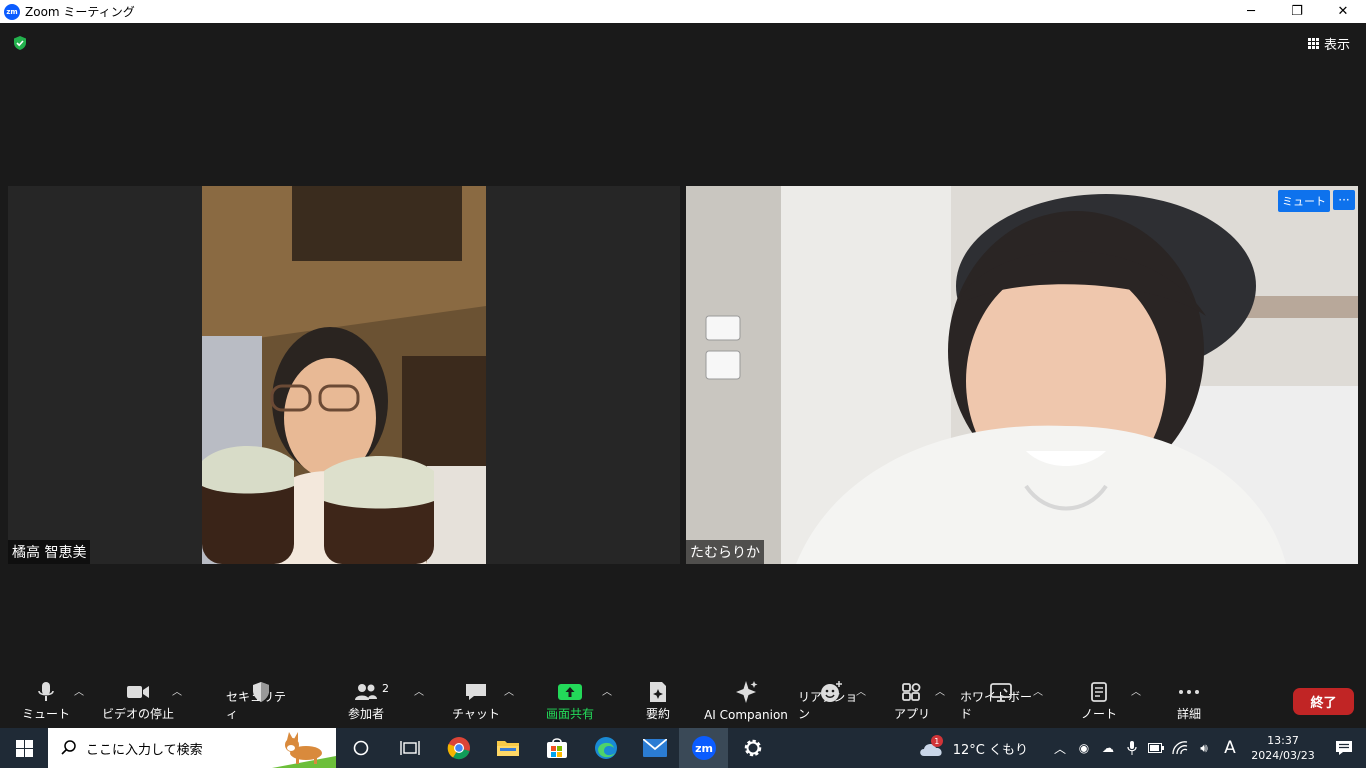 The image size is (1366, 768). I want to click on participant-video, so click(344, 375).